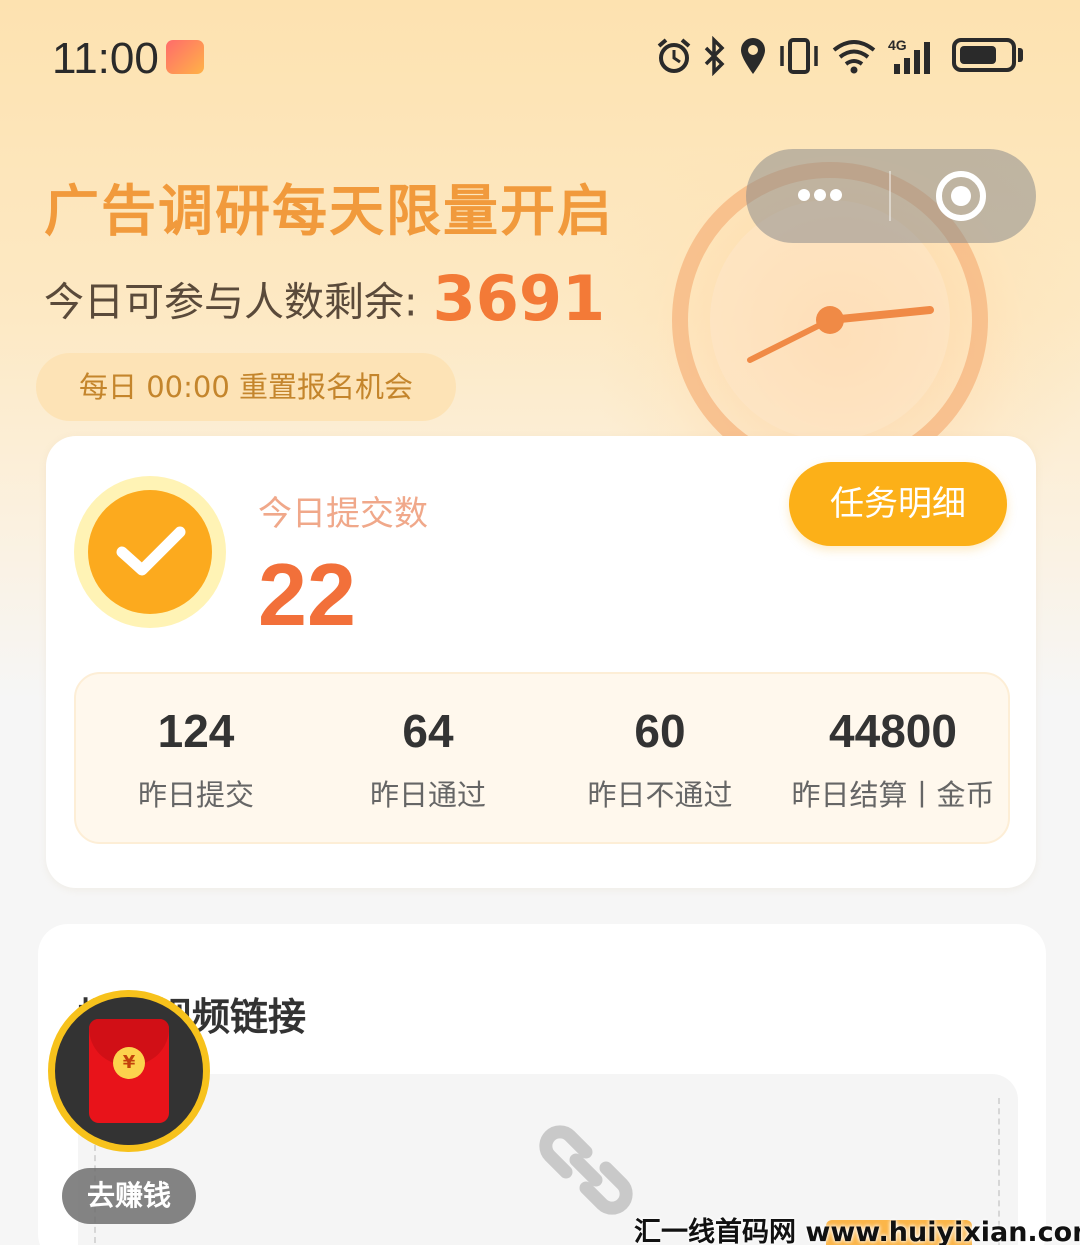 The height and width of the screenshot is (1245, 1080). I want to click on status-time: 11:00, so click(105, 58).